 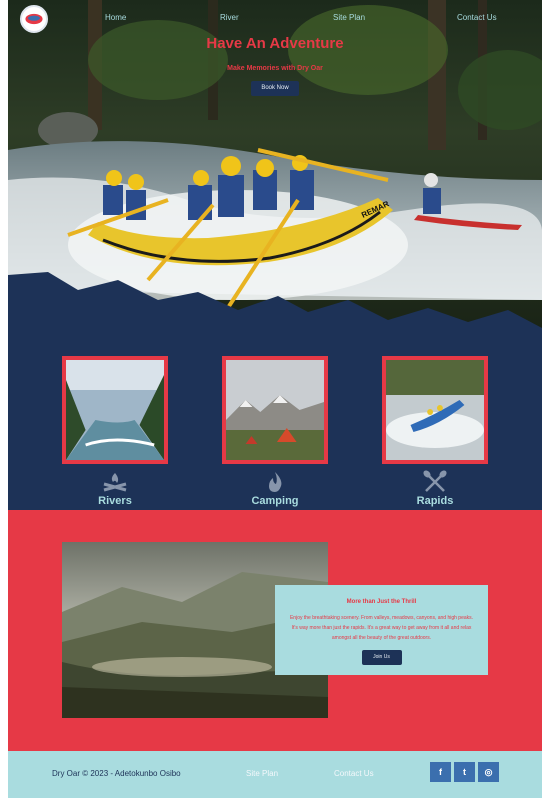 I want to click on feature-label-rapids: Rapids, so click(x=435, y=501).